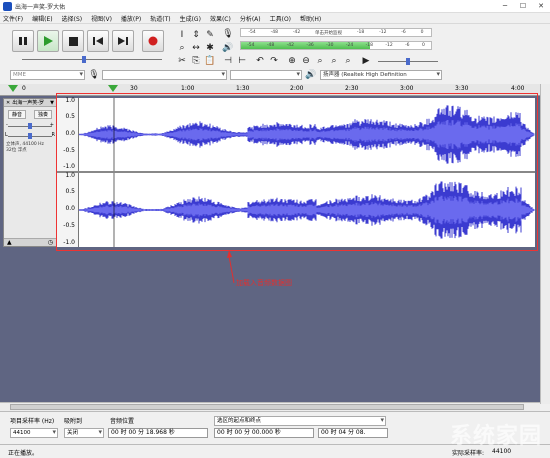 The width and height of the screenshot is (550, 458). What do you see at coordinates (182, 35) in the screenshot?
I see `selection-tool-icon: I` at bounding box center [182, 35].